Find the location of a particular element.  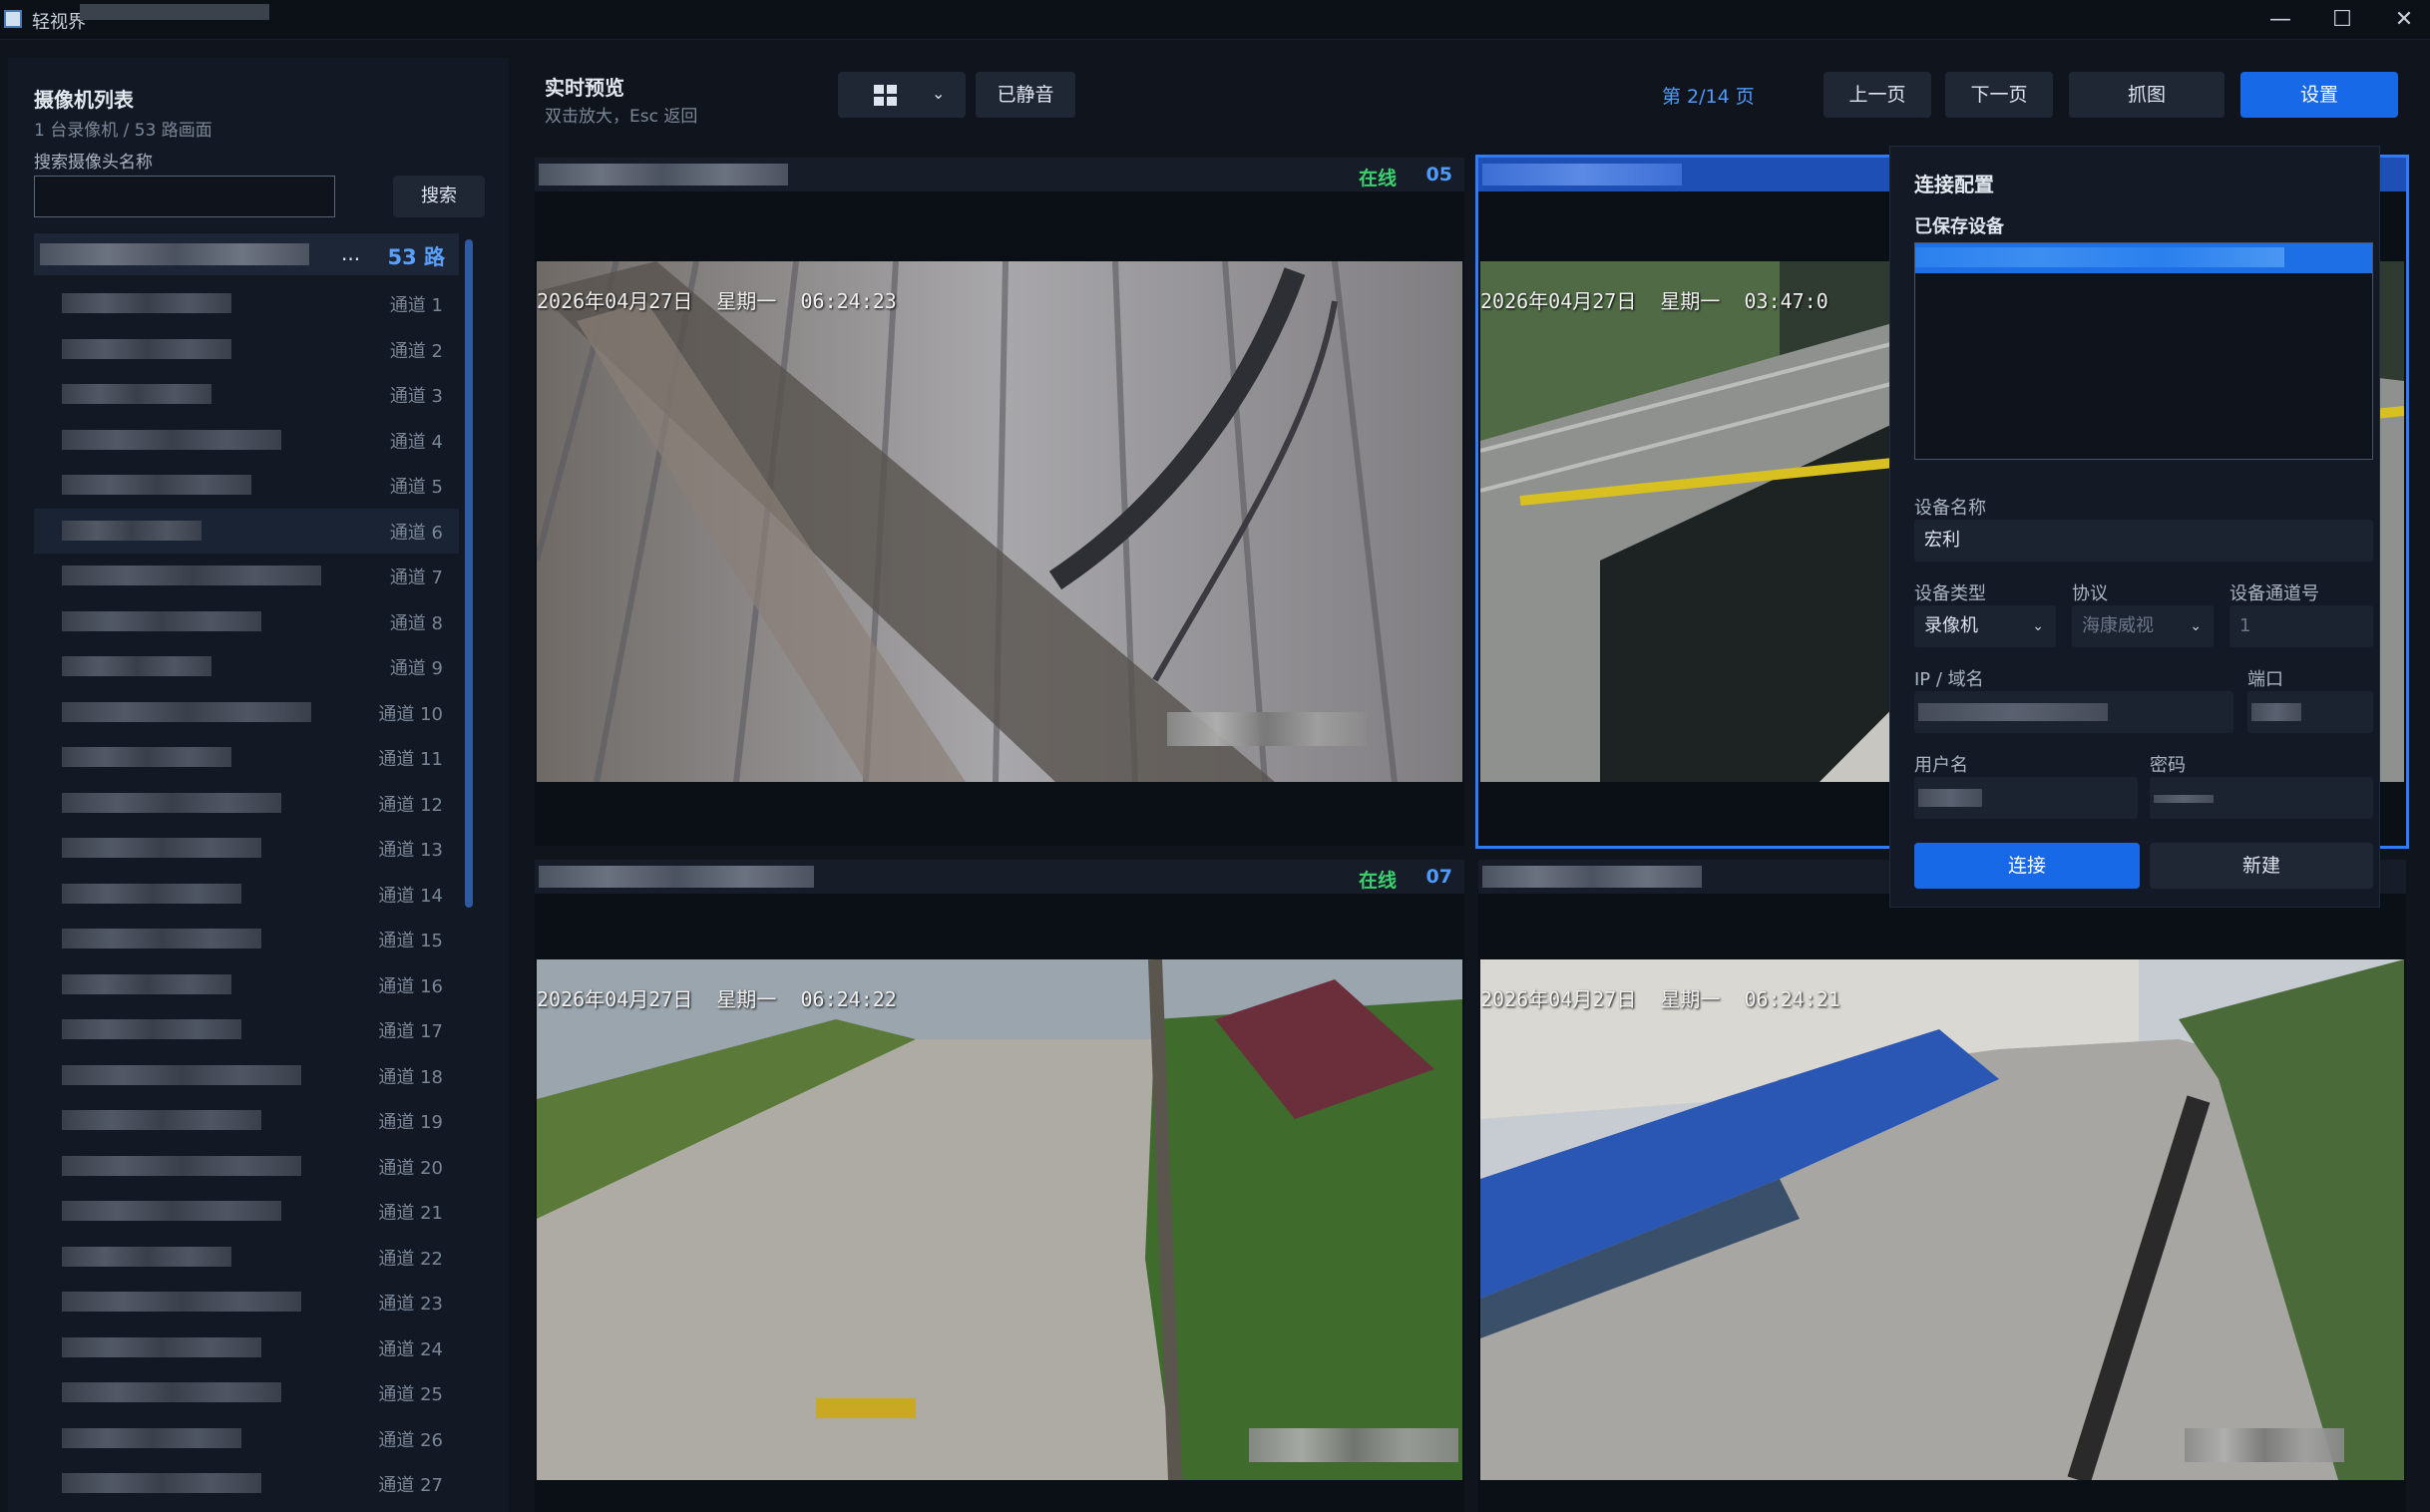

layout-selector: ⌄ is located at coordinates (902, 95).